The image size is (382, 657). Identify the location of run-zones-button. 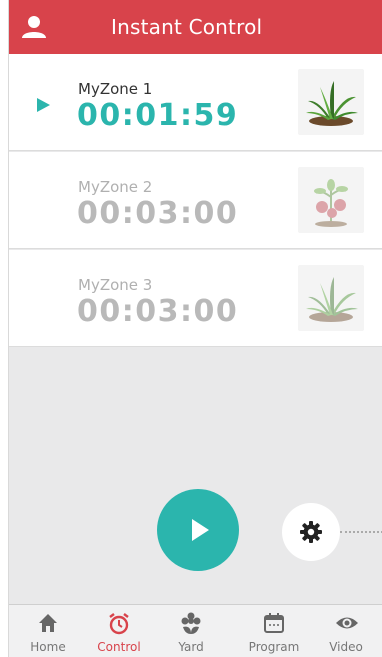
(198, 530).